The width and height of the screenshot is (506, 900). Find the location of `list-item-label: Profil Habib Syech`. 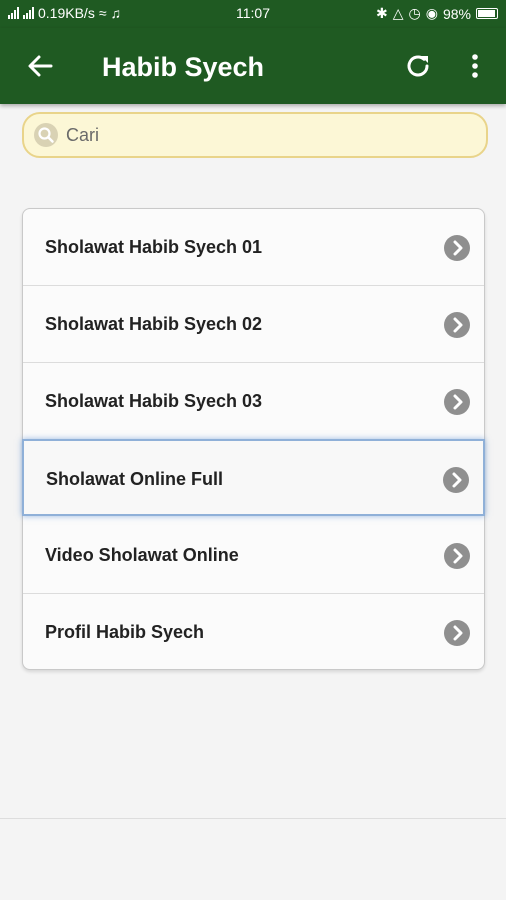

list-item-label: Profil Habib Syech is located at coordinates (125, 632).